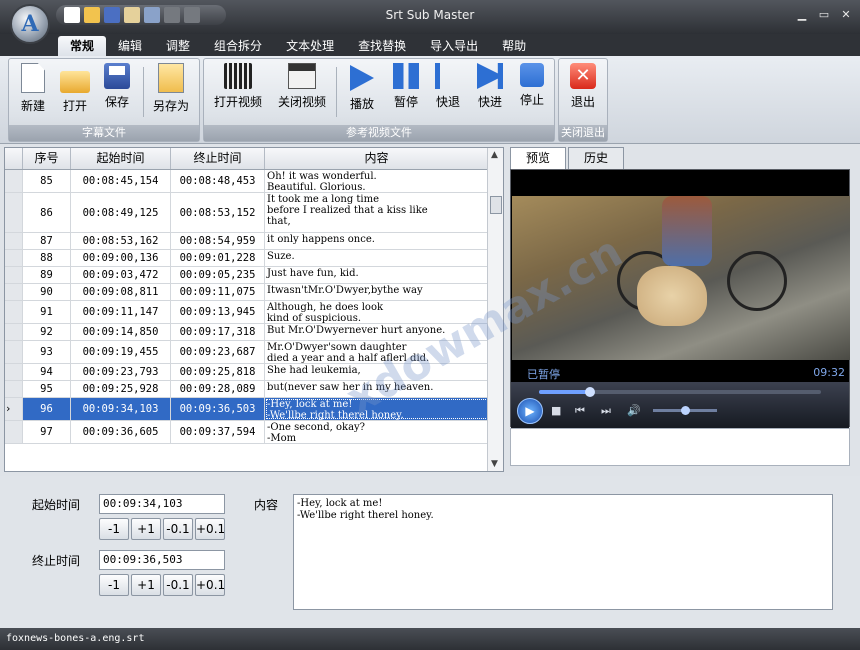 The image size is (860, 650). Describe the element at coordinates (114, 585) in the screenshot. I see `end-minus-1-button: -1` at that location.